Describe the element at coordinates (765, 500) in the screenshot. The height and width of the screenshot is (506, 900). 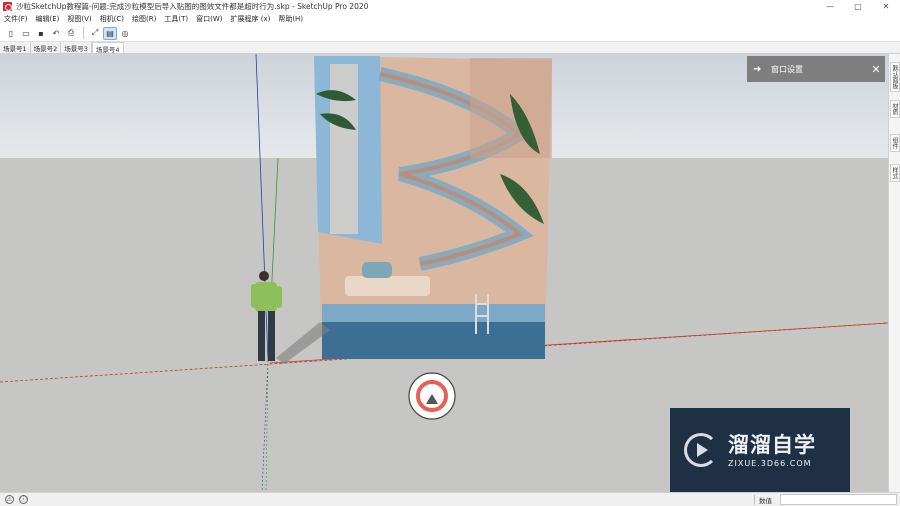
I see `measurements-label: 数值` at that location.